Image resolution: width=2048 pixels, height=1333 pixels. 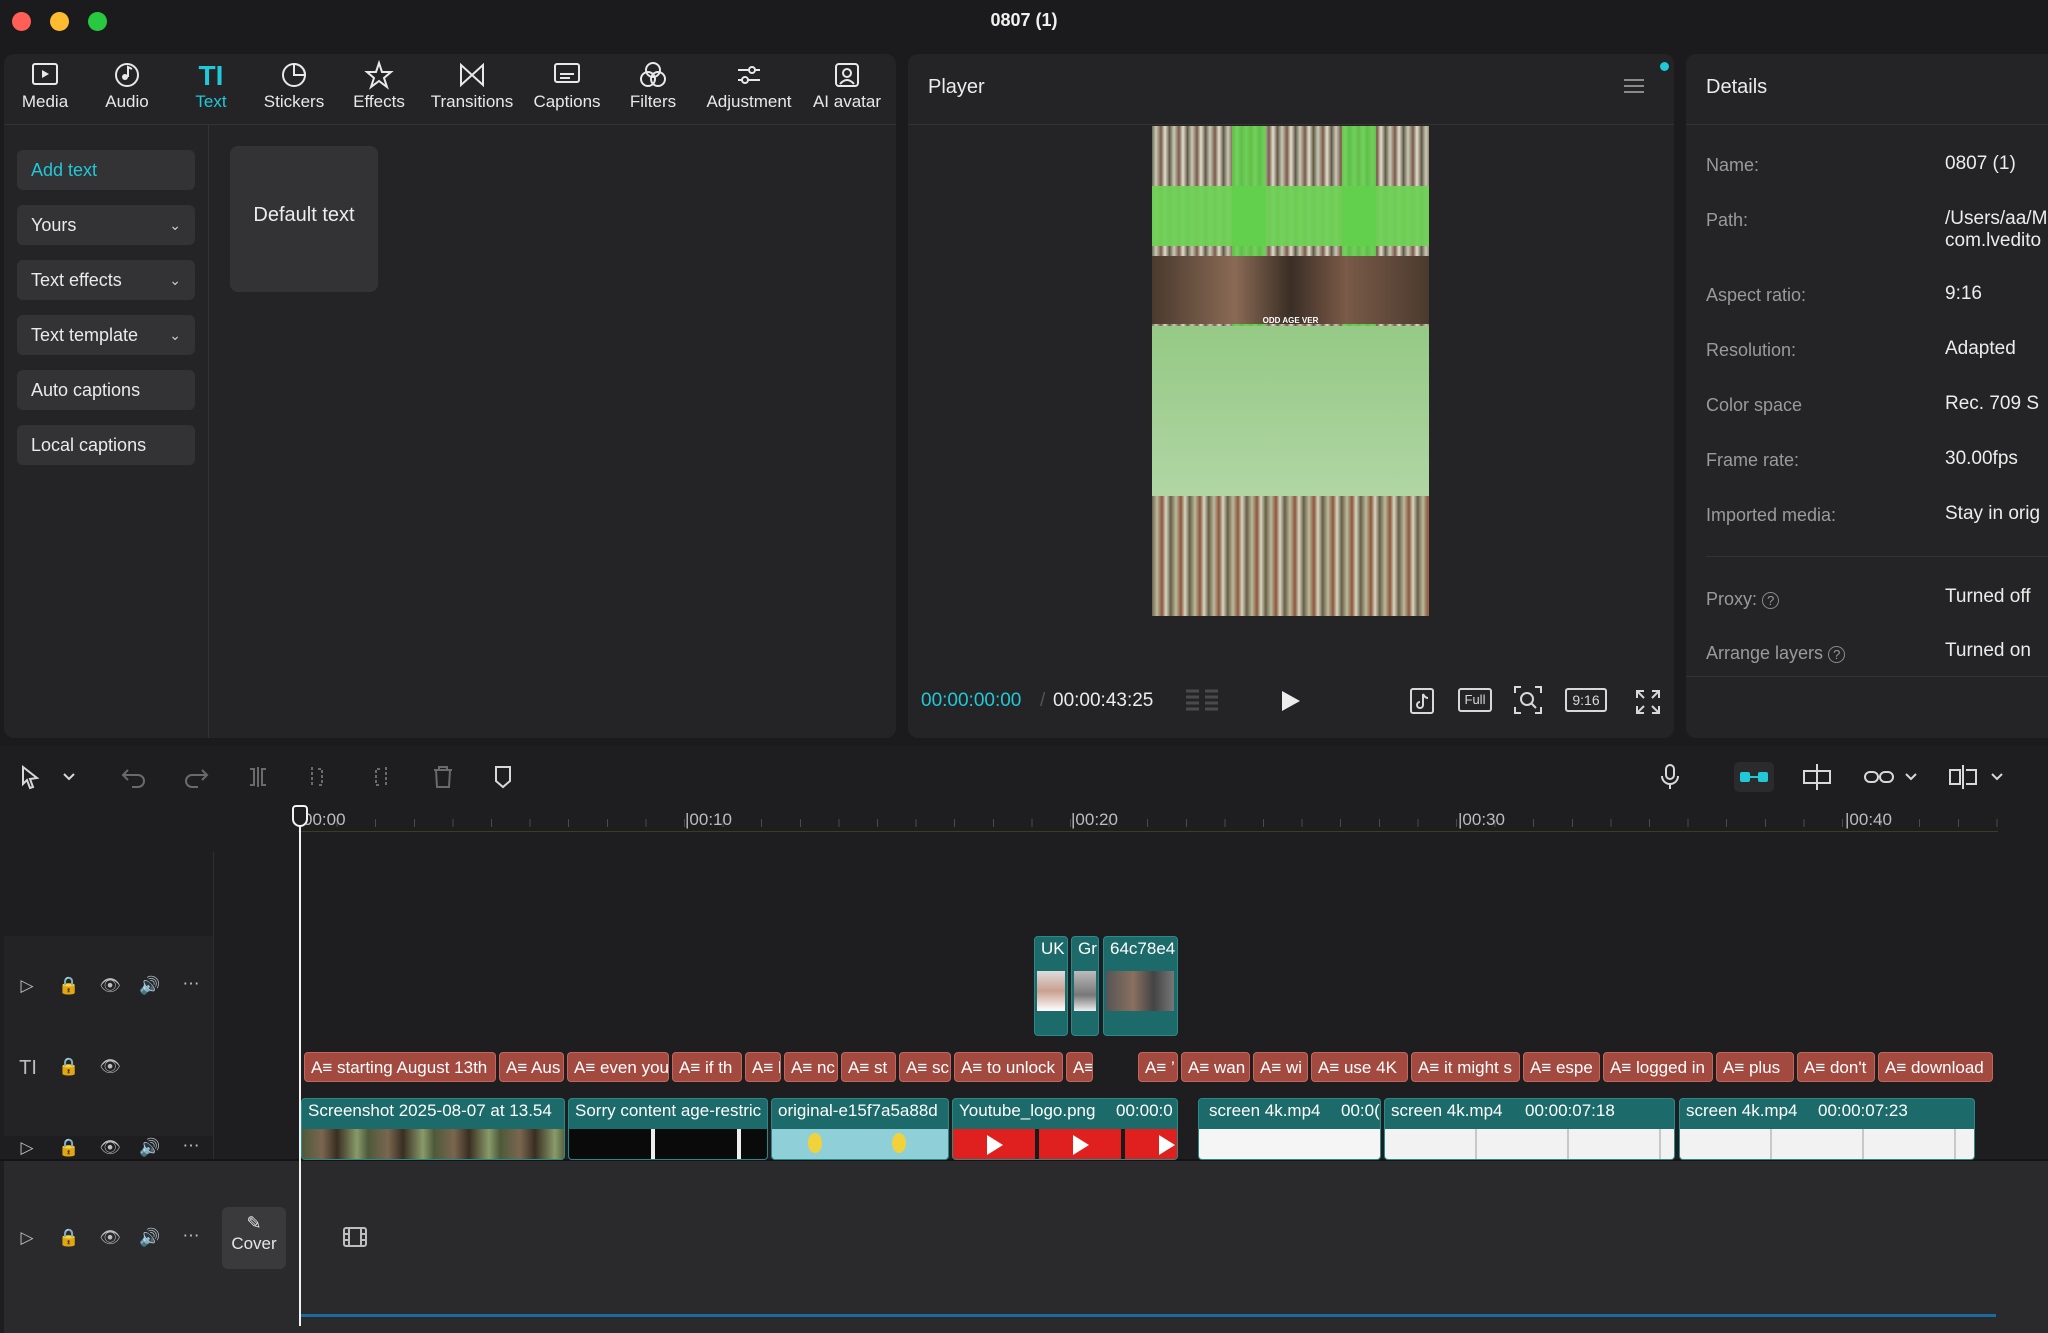 I want to click on text-clip: A≡ if th, so click(x=707, y=1067).